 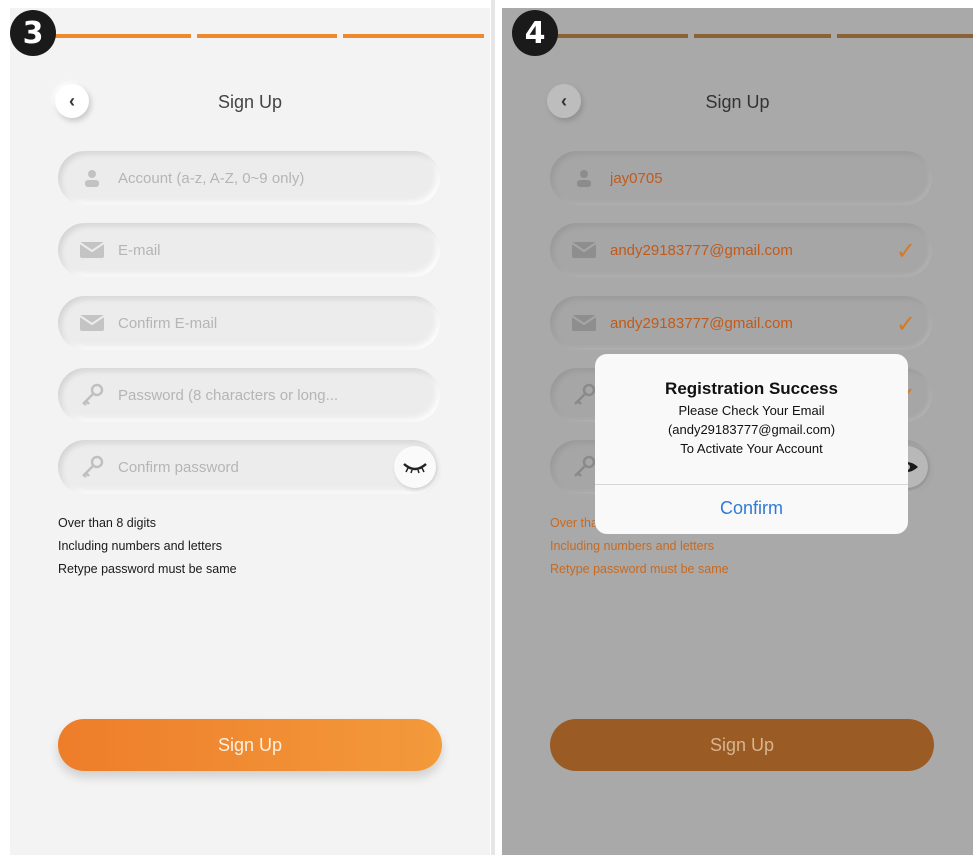 What do you see at coordinates (139, 250) in the screenshot?
I see `email-placeholder: E-mail` at bounding box center [139, 250].